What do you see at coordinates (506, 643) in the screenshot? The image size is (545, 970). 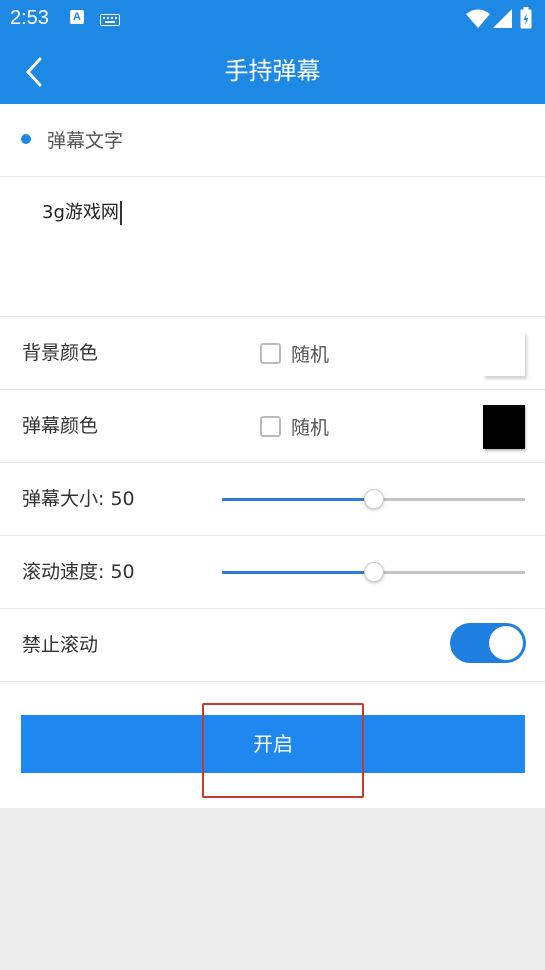 I see `toggle-knob` at bounding box center [506, 643].